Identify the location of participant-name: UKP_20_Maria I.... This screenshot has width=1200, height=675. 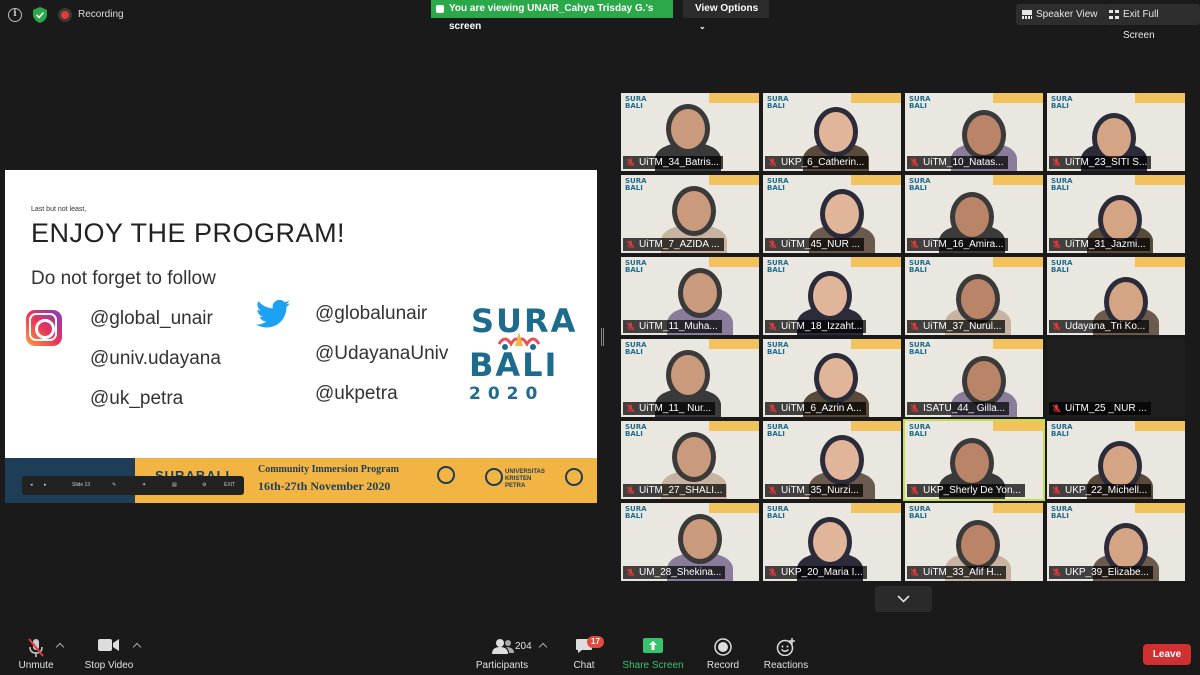
(822, 572).